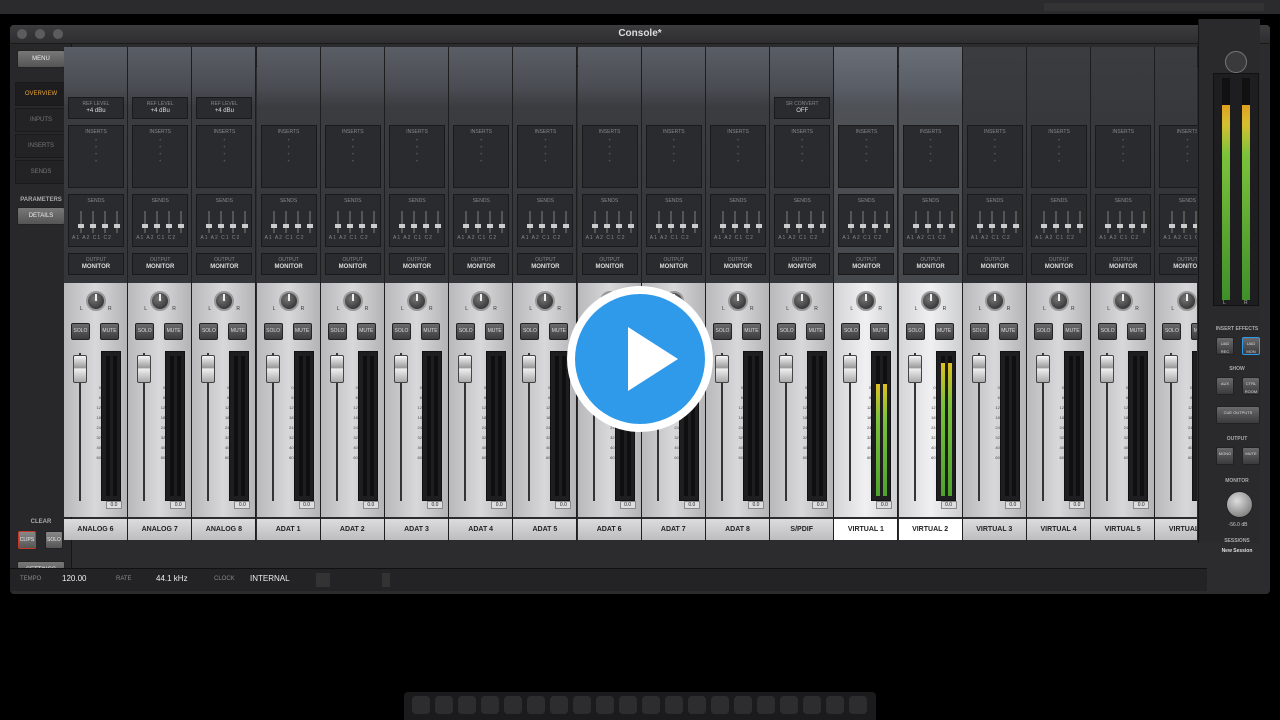 The width and height of the screenshot is (1280, 720). Describe the element at coordinates (41, 120) in the screenshot. I see `nav-inputs: INPUTS` at that location.